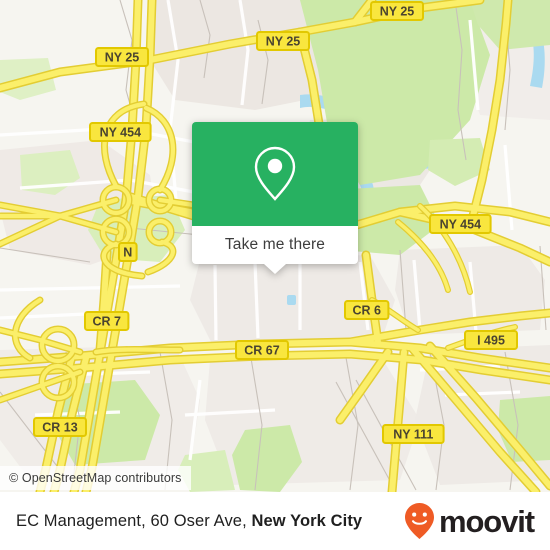  I want to click on popup-action-row: Take me there, so click(275, 245).